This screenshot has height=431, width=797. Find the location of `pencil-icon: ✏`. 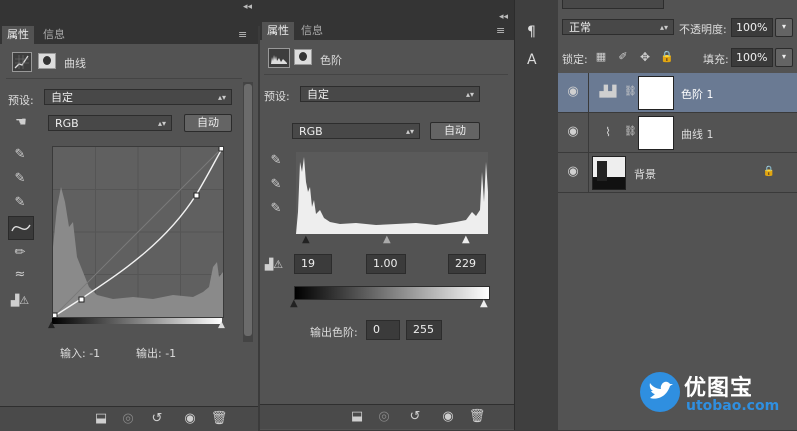

pencil-icon: ✏ is located at coordinates (20, 253).